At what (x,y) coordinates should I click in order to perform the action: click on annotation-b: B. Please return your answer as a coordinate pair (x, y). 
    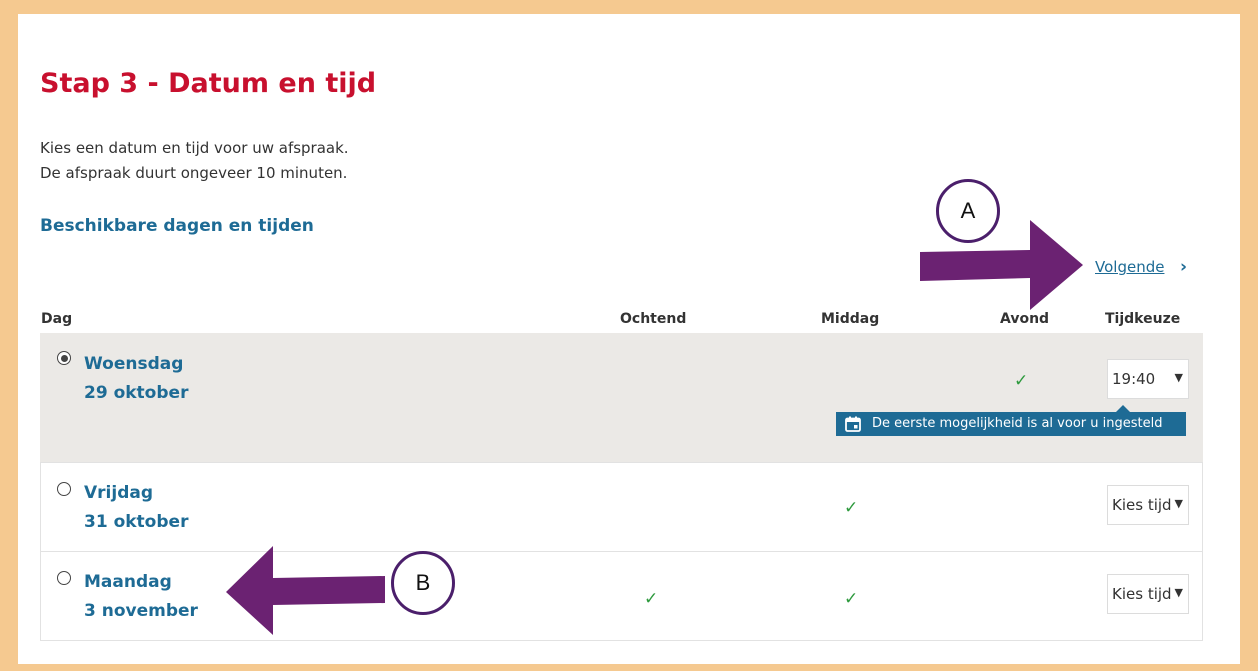
    Looking at the image, I should click on (423, 583).